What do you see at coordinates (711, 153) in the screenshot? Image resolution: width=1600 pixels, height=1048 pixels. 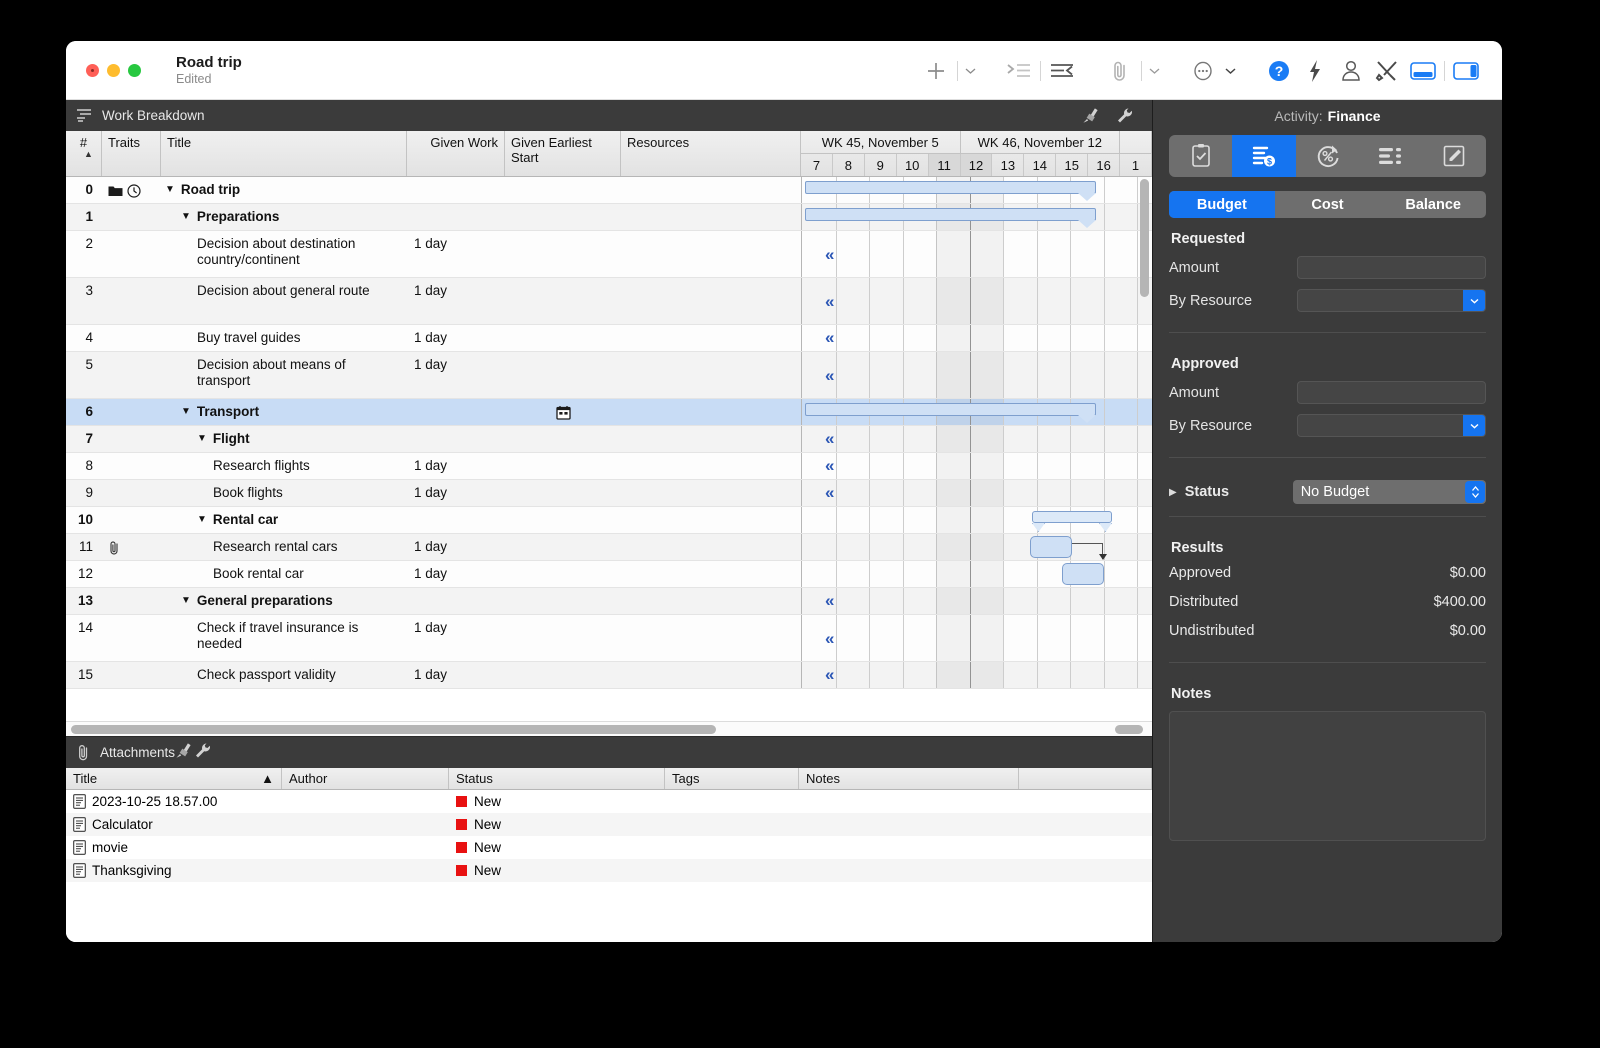 I see `column-header-resources: Resources` at bounding box center [711, 153].